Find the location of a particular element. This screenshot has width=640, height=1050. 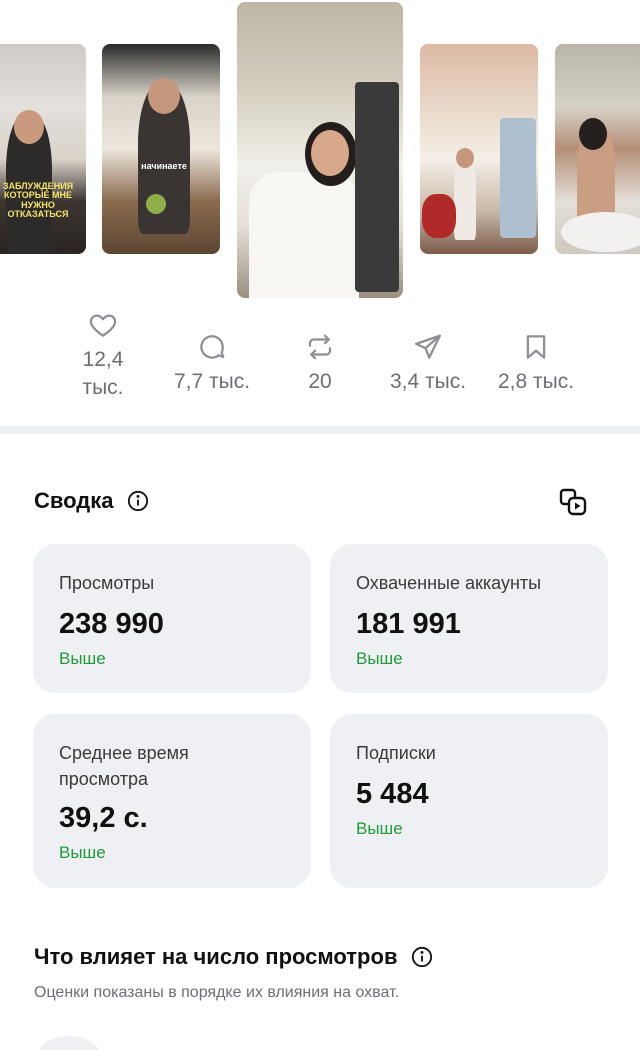

engagement-stats: 12,4 тыс. 7,7 тыс. 20 3,4 тыс. 2,8 тыс. is located at coordinates (320, 365).